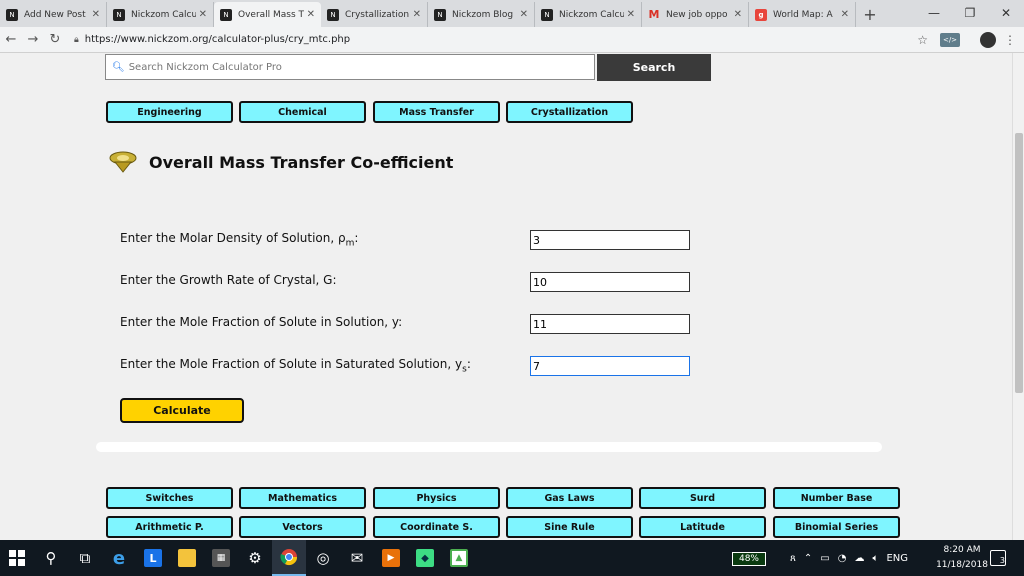  What do you see at coordinates (119, 14) in the screenshot?
I see `nickzom-icon: N` at bounding box center [119, 14].